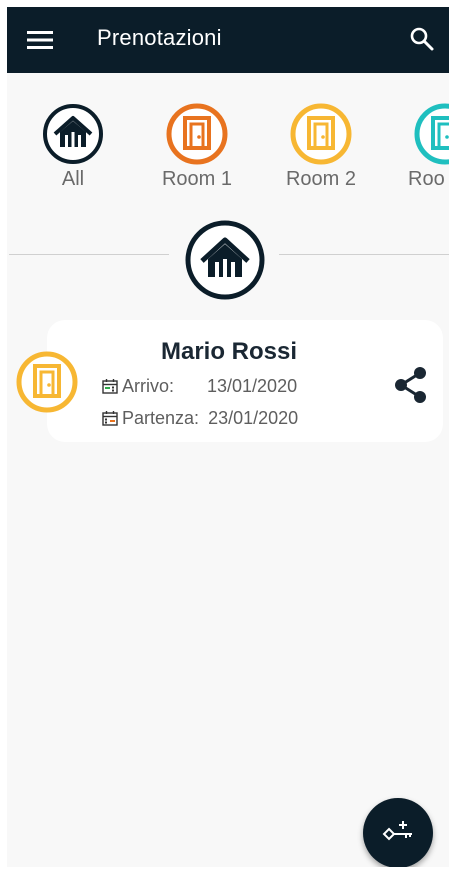  I want to click on guest-name: Mario Rossi, so click(229, 351).